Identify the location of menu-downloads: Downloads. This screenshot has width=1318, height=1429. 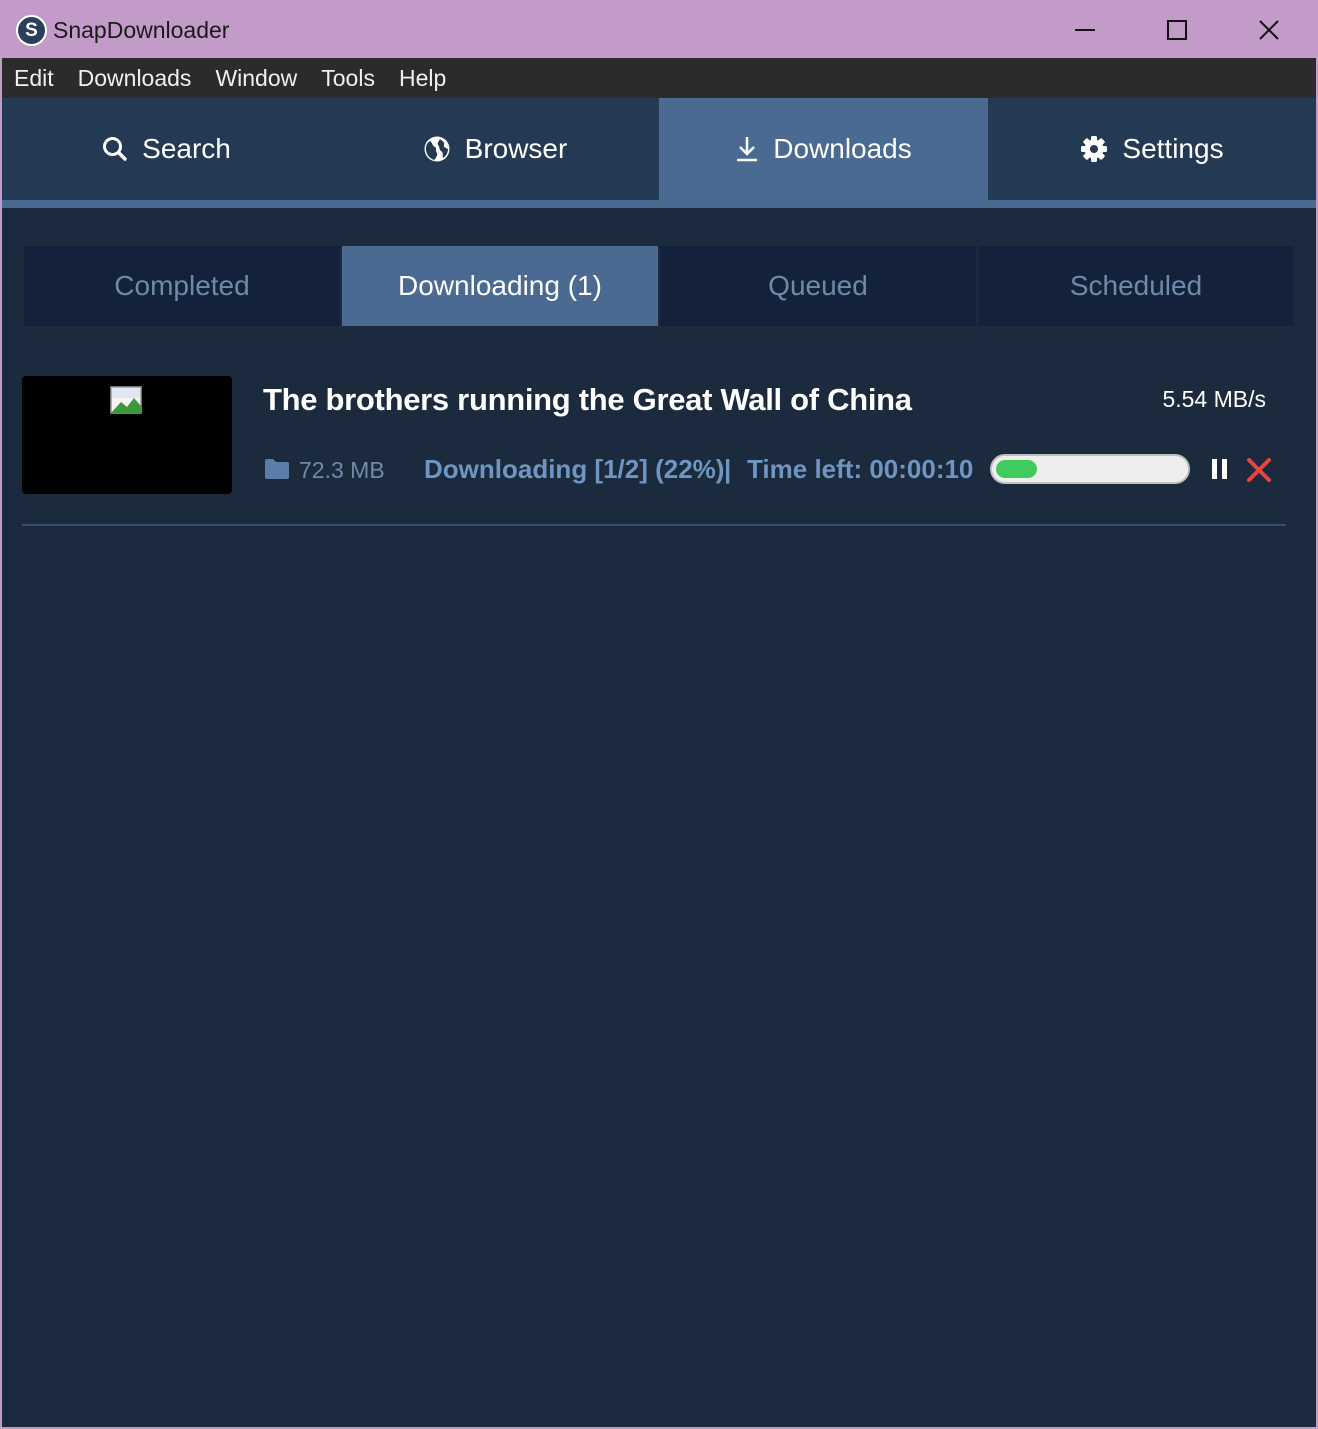
(135, 78).